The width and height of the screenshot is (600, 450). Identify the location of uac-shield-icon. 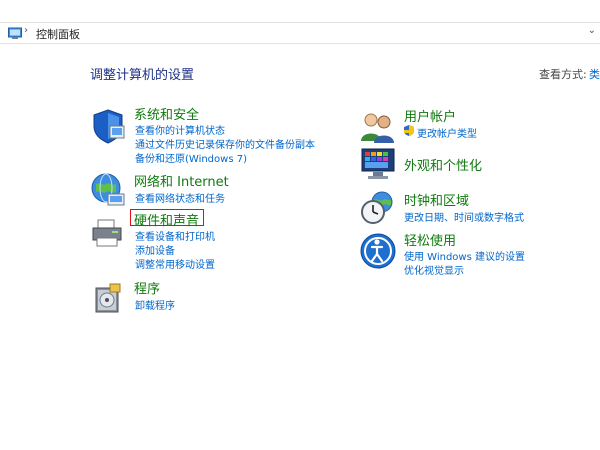
(409, 130).